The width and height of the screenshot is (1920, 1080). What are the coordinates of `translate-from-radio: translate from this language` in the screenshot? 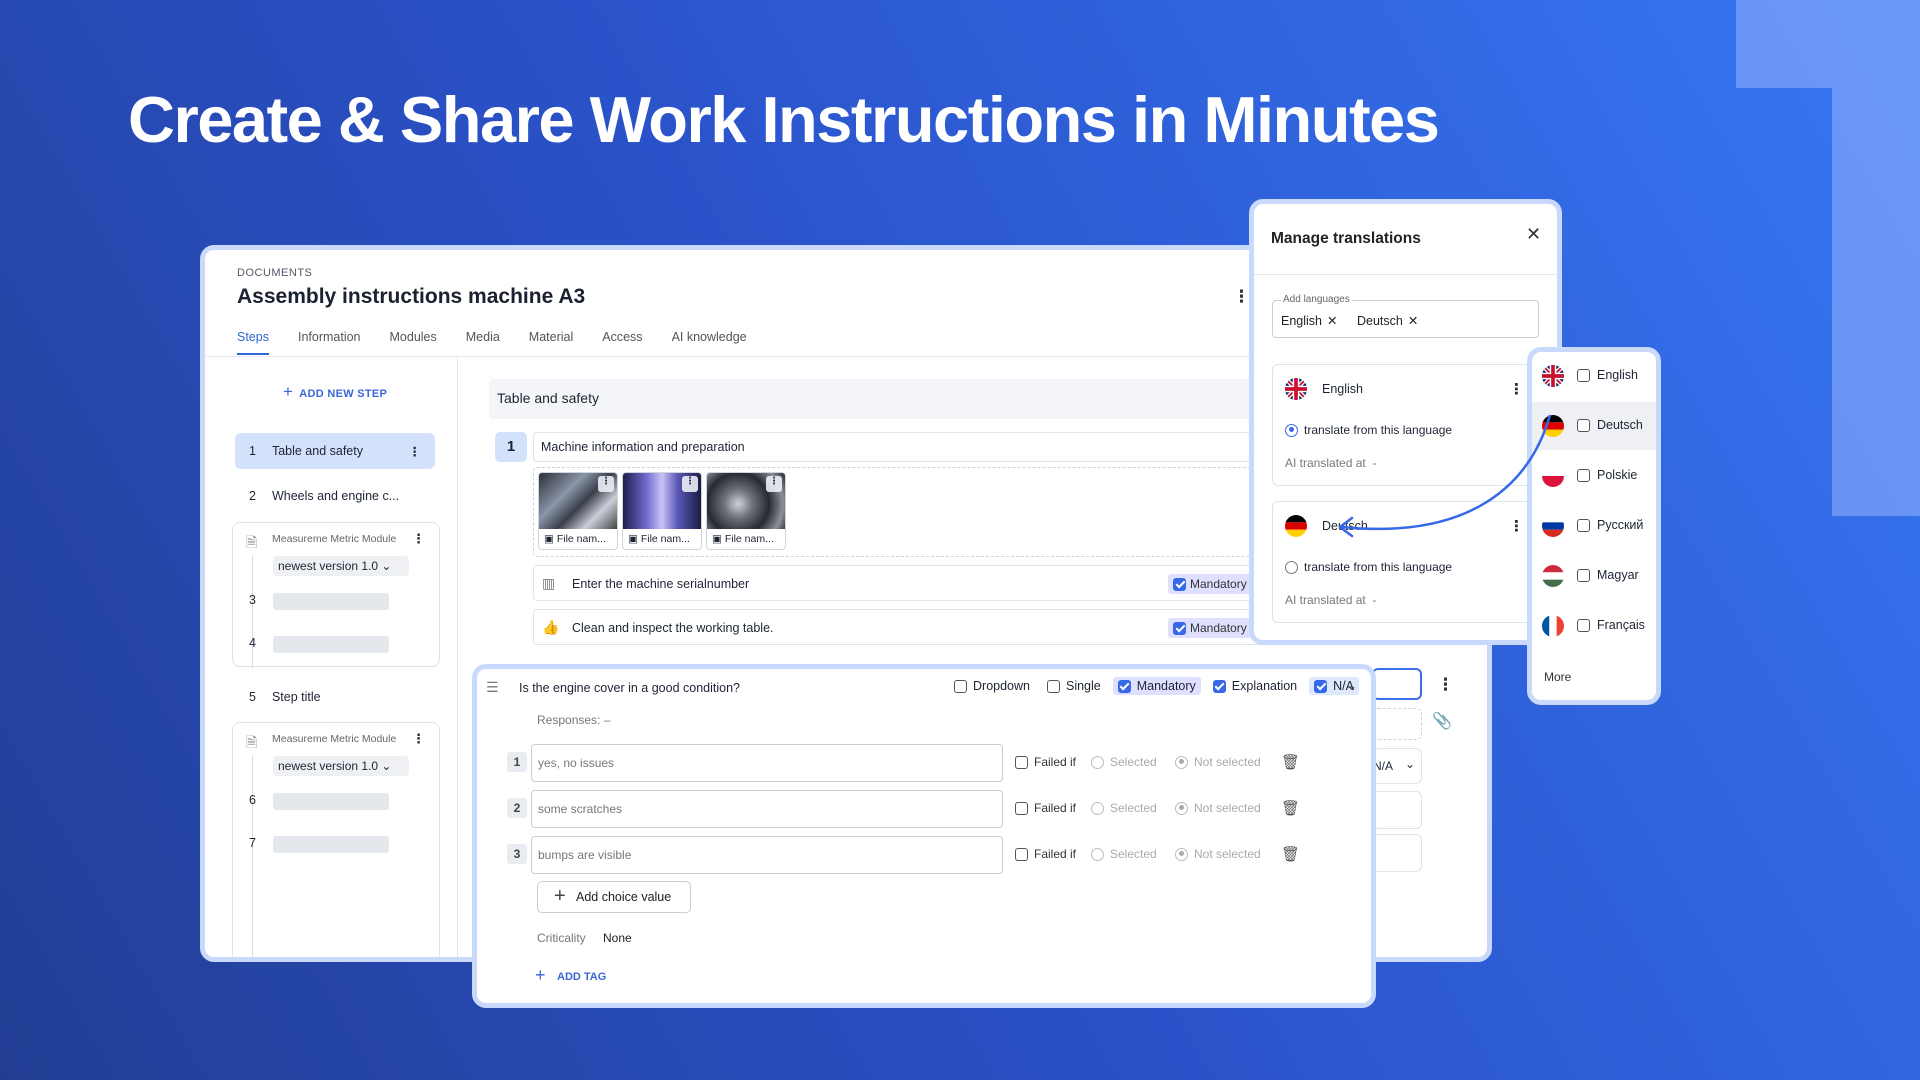 It's located at (1368, 567).